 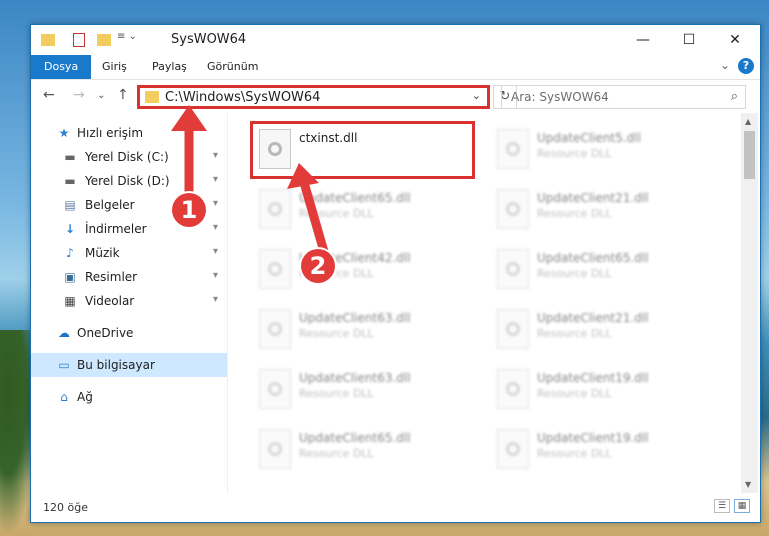 What do you see at coordinates (111, 277) in the screenshot?
I see `sidebar-item-label: Resimler` at bounding box center [111, 277].